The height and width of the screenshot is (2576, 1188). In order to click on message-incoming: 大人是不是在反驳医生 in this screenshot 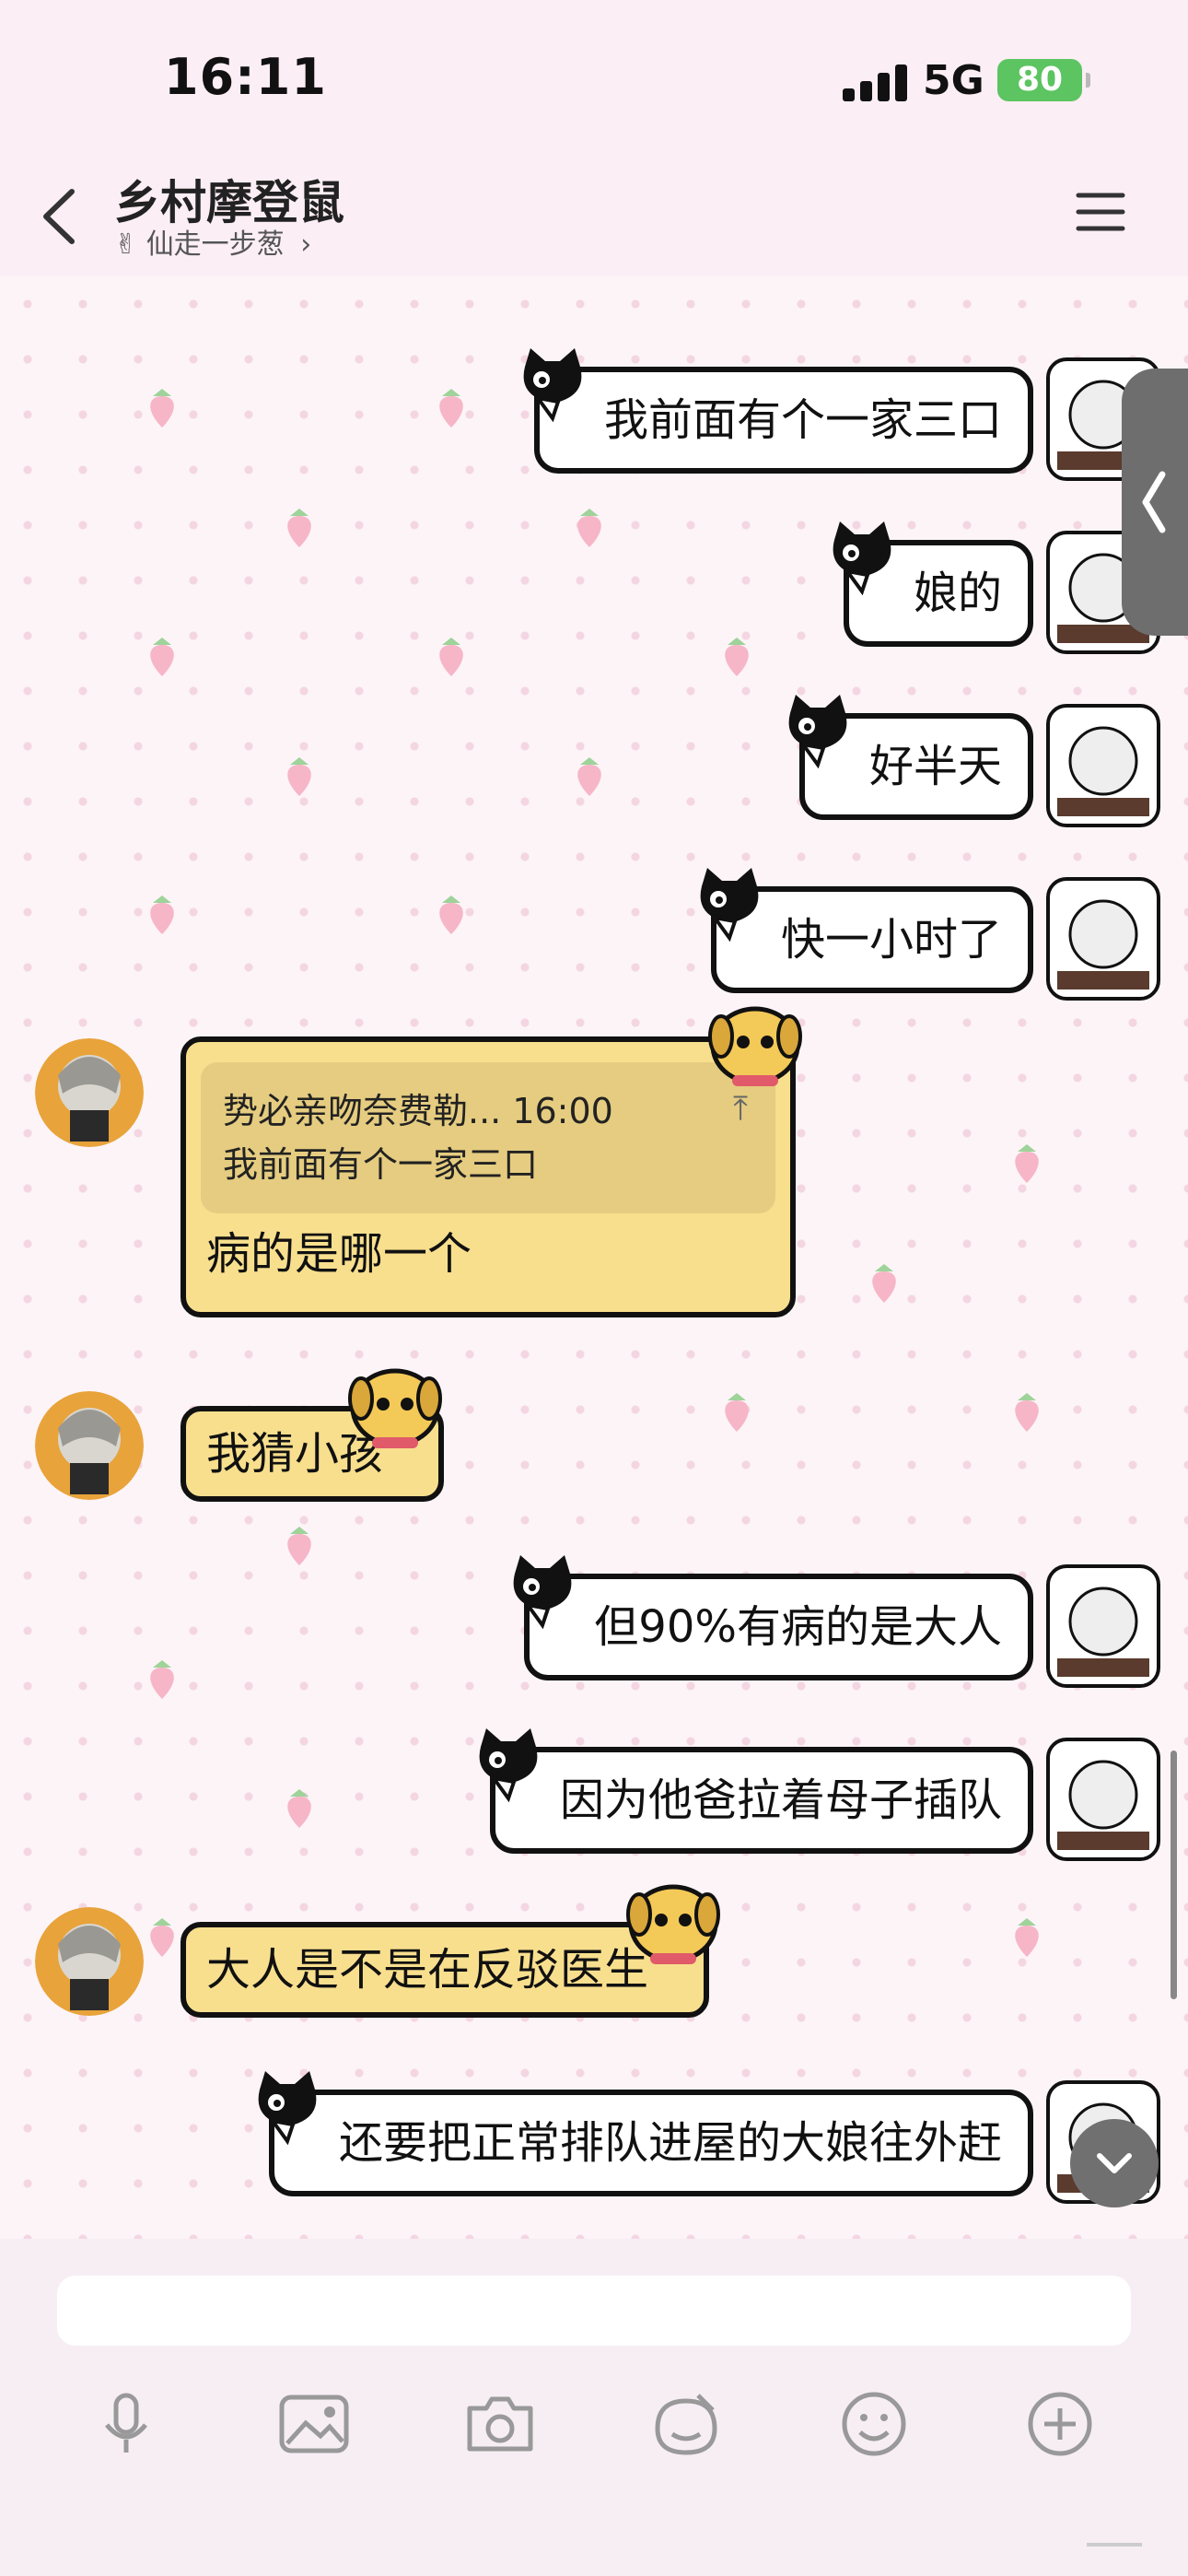, I will do `click(594, 1959)`.